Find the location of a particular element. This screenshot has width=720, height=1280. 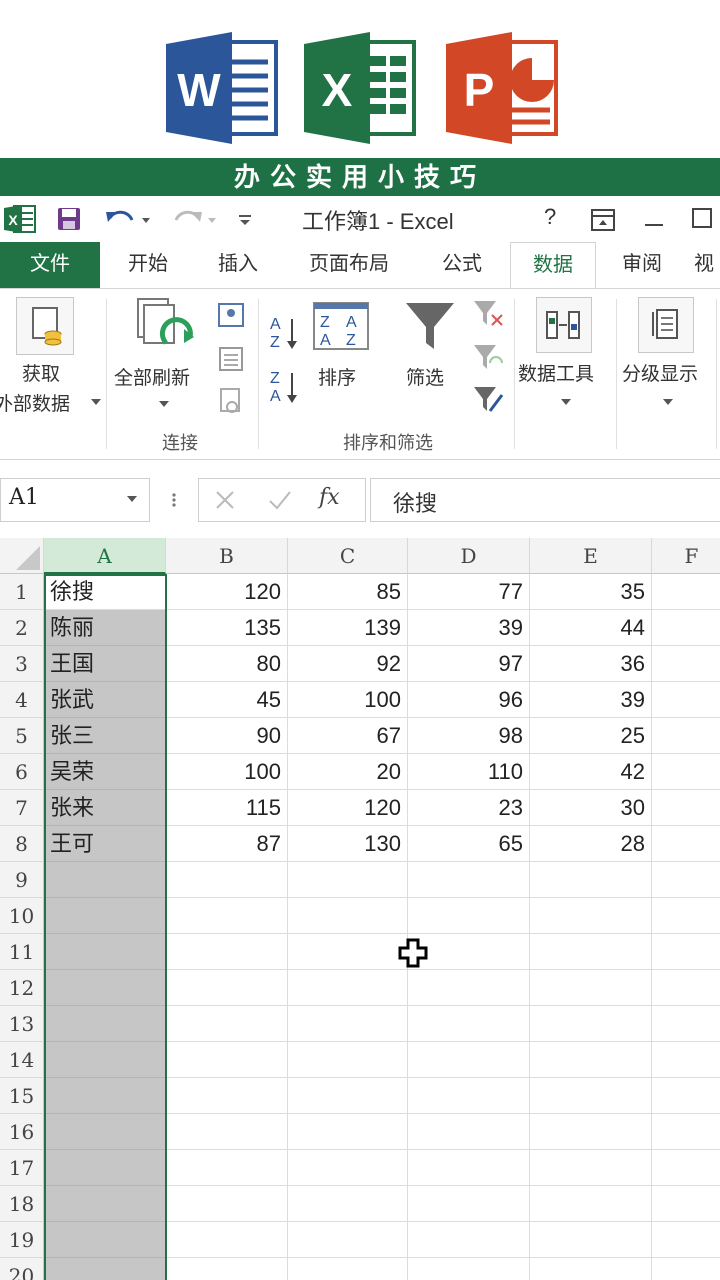

row-header-16: 16 is located at coordinates (22, 1132).